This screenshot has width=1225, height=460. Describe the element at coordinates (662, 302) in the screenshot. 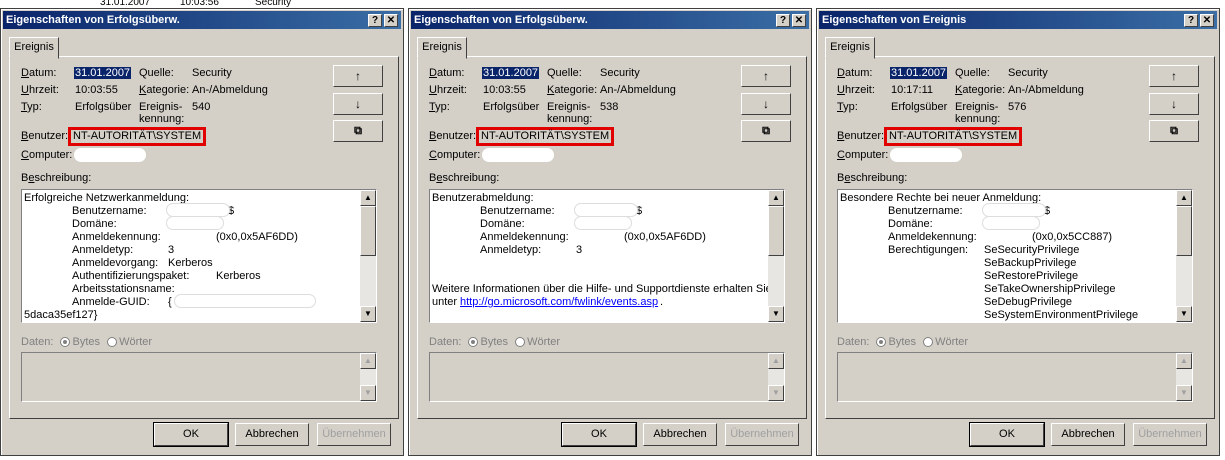

I see `link-suffix: .` at that location.